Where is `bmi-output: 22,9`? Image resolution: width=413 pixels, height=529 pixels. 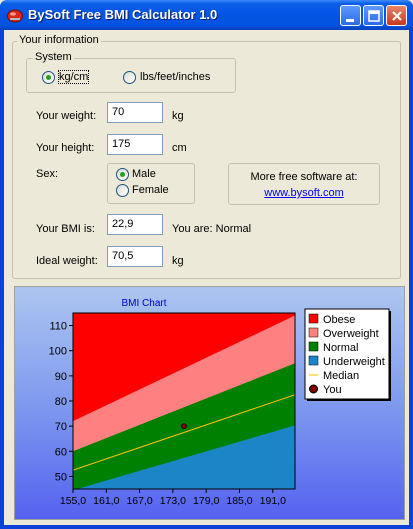 bmi-output: 22,9 is located at coordinates (135, 224).